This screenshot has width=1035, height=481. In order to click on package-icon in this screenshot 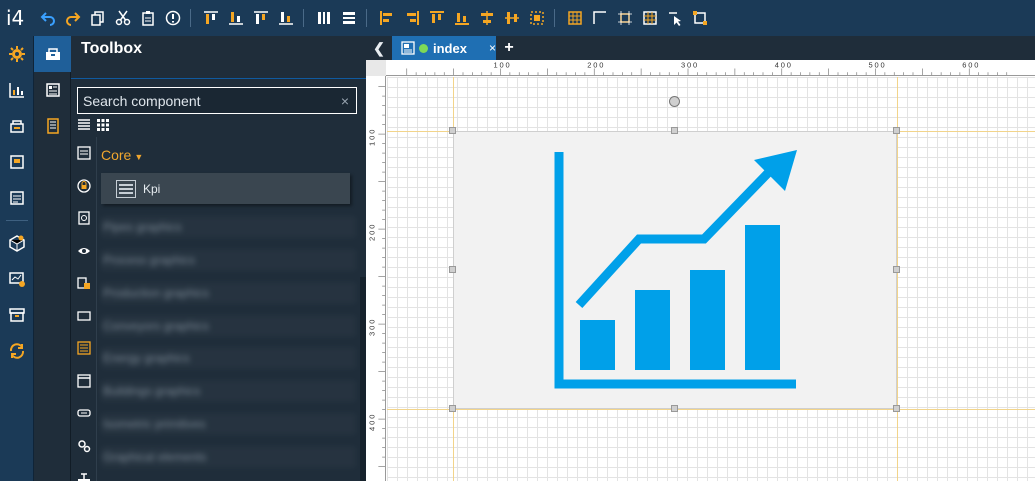, I will do `click(17, 243)`.